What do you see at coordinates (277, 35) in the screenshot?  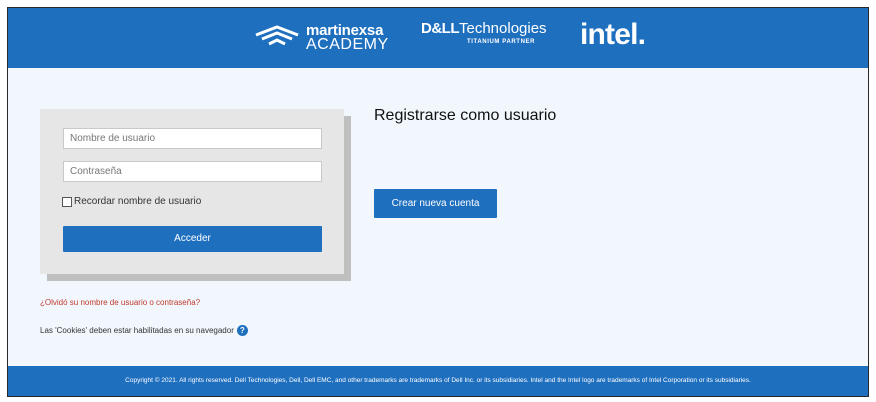 I see `martinexsa-logo-icon` at bounding box center [277, 35].